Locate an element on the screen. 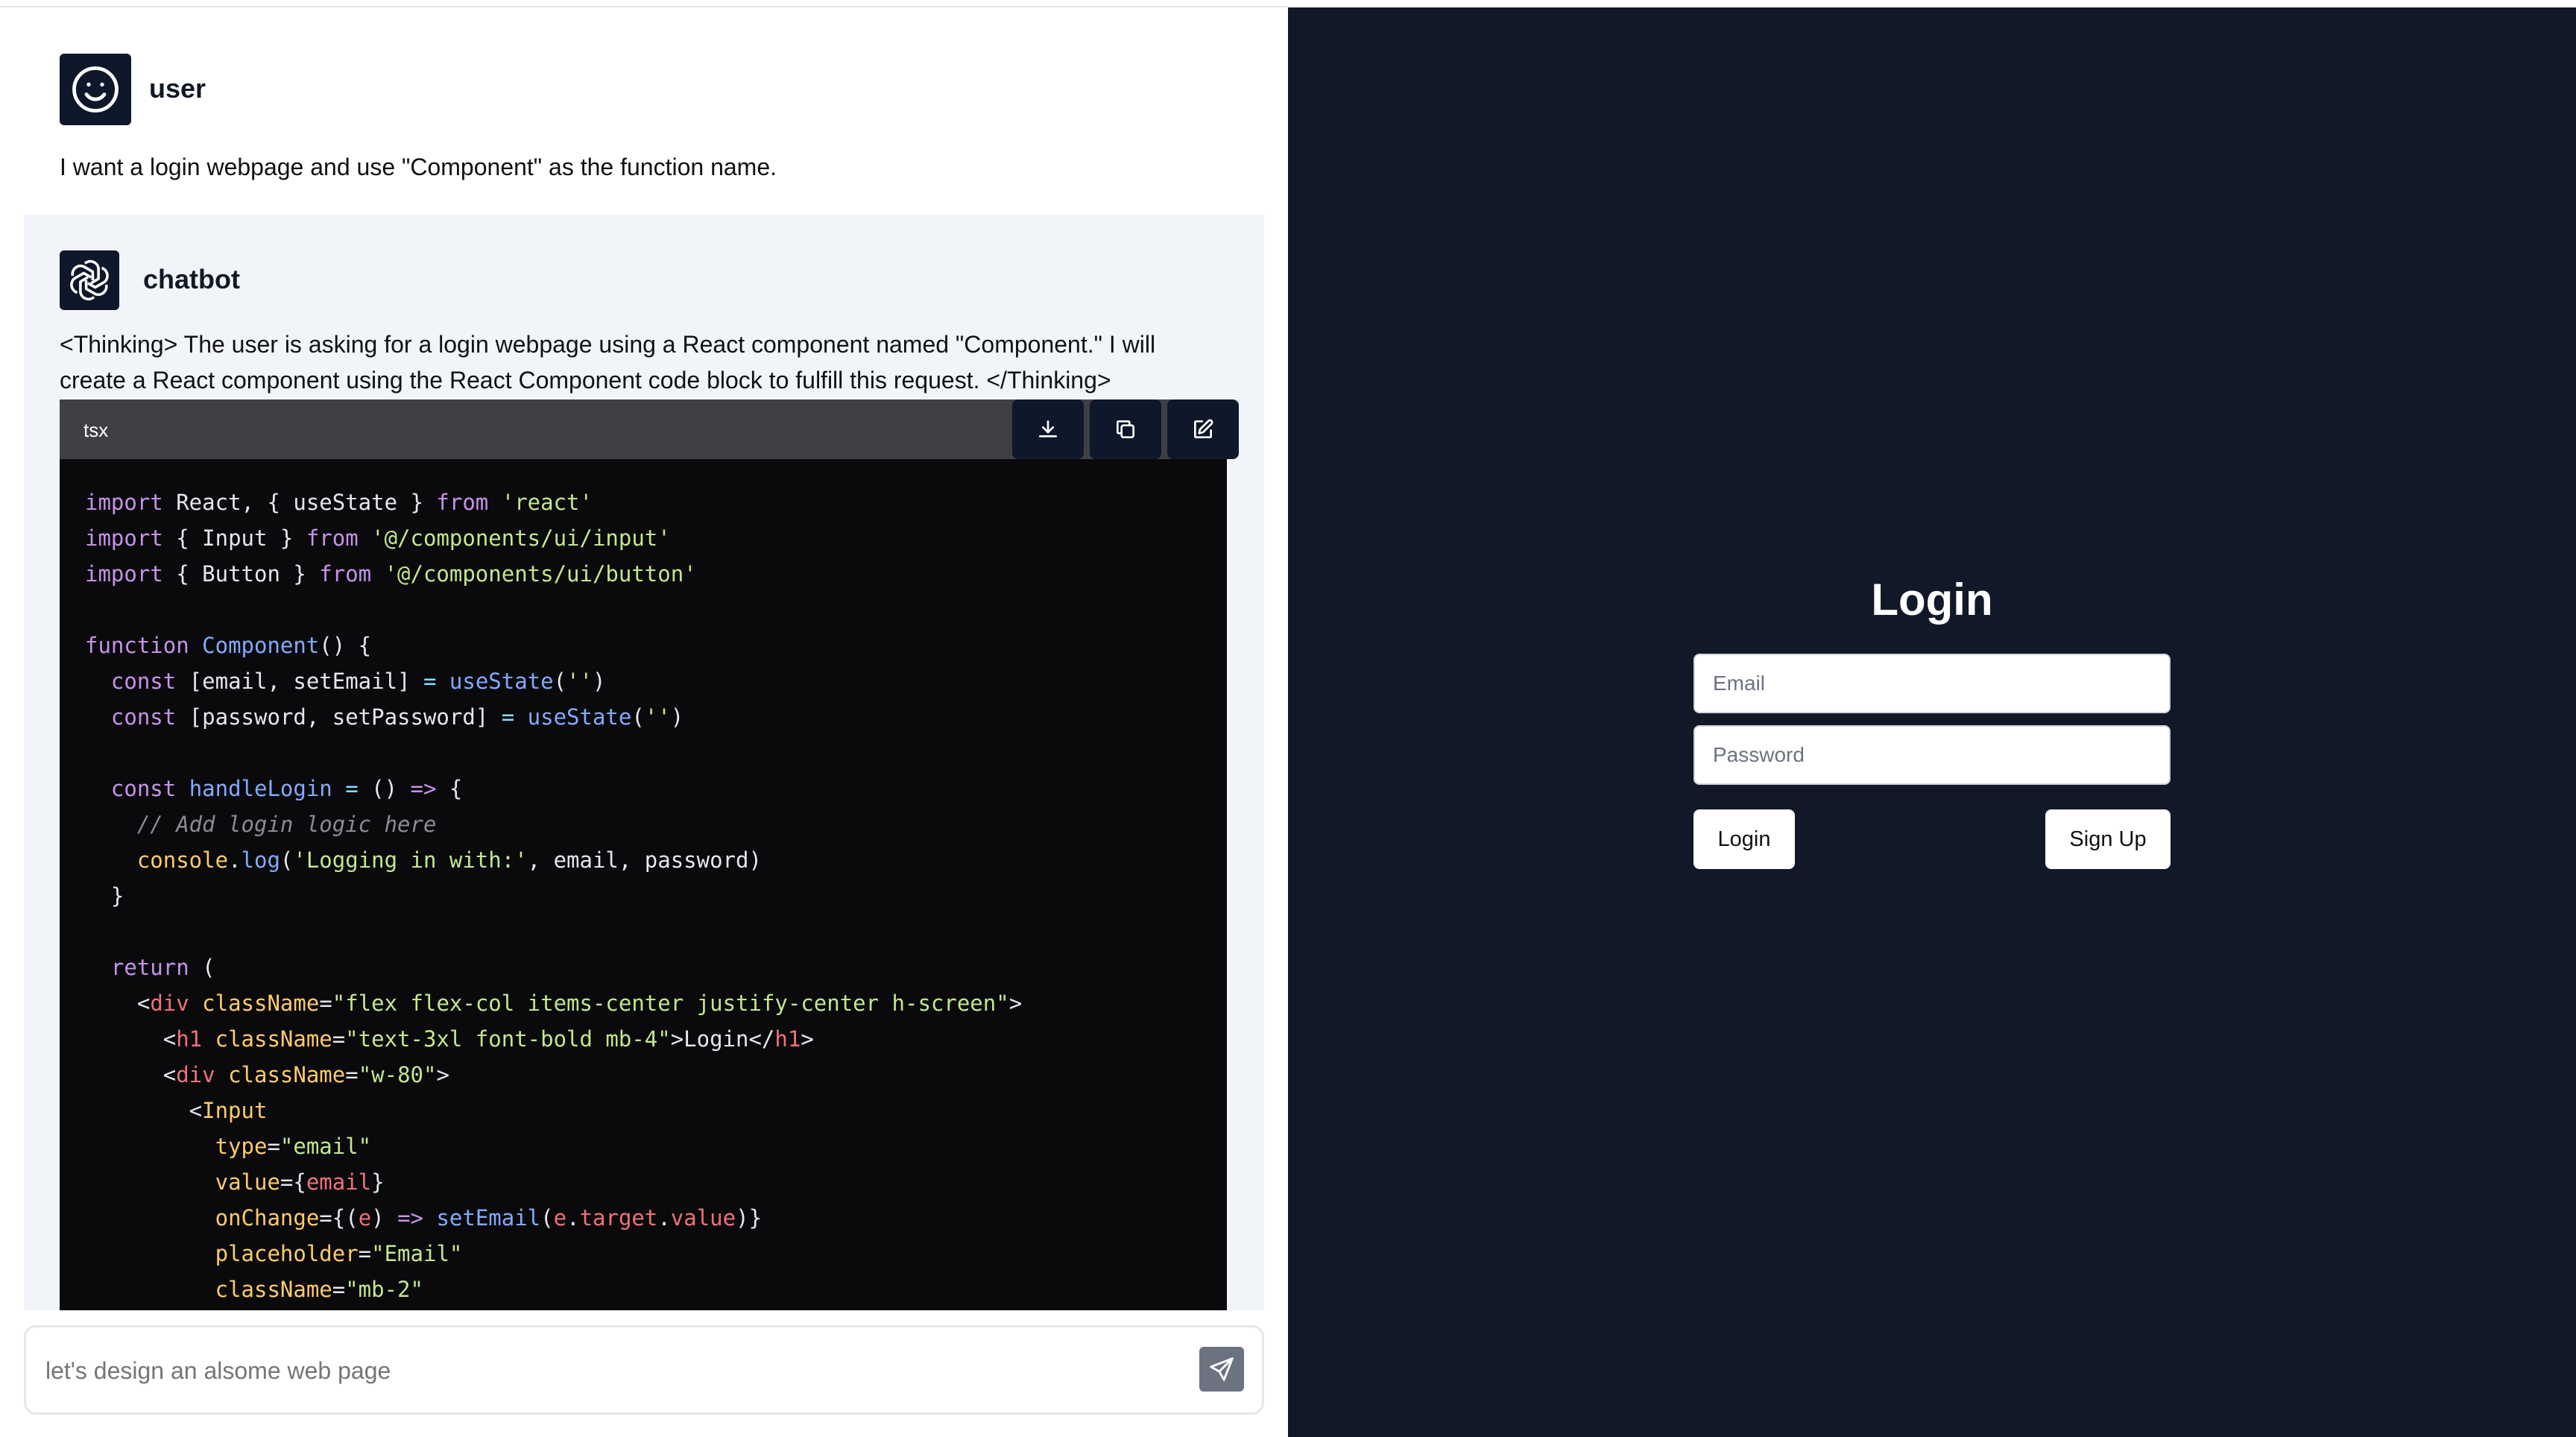 This screenshot has height=1437, width=2576. email-field-container is located at coordinates (1932, 683).